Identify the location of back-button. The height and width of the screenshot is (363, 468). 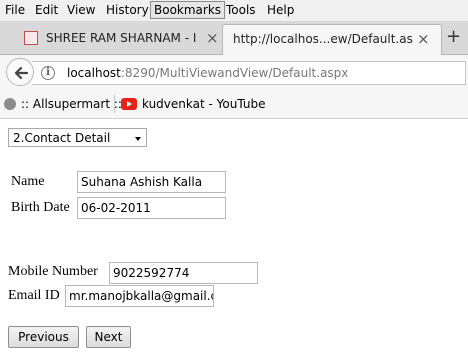
(20, 72).